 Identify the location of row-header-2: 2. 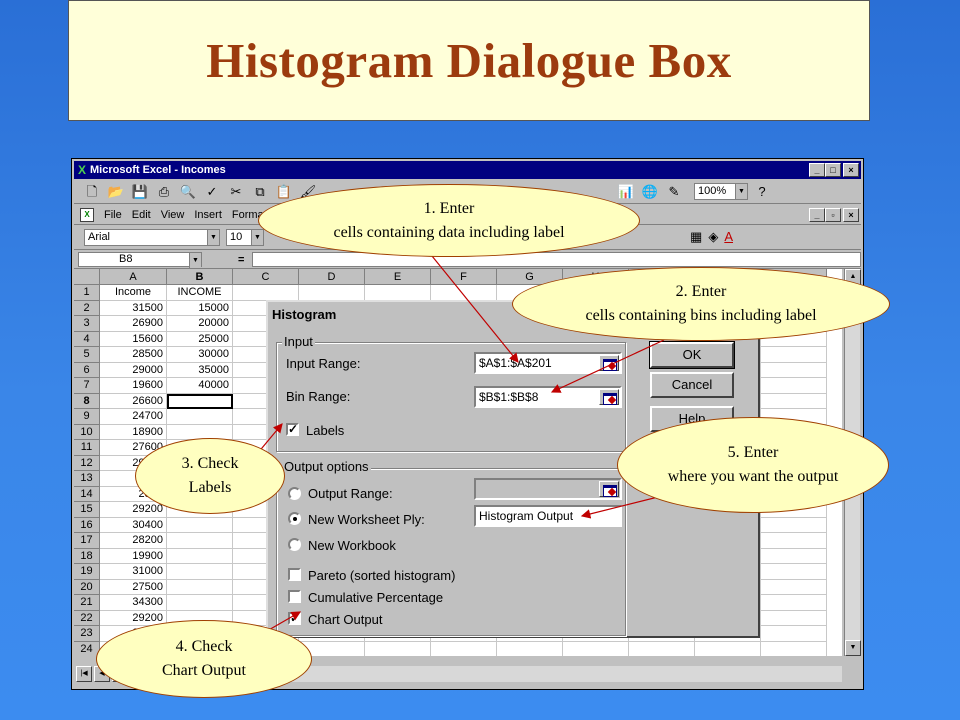
(87, 308).